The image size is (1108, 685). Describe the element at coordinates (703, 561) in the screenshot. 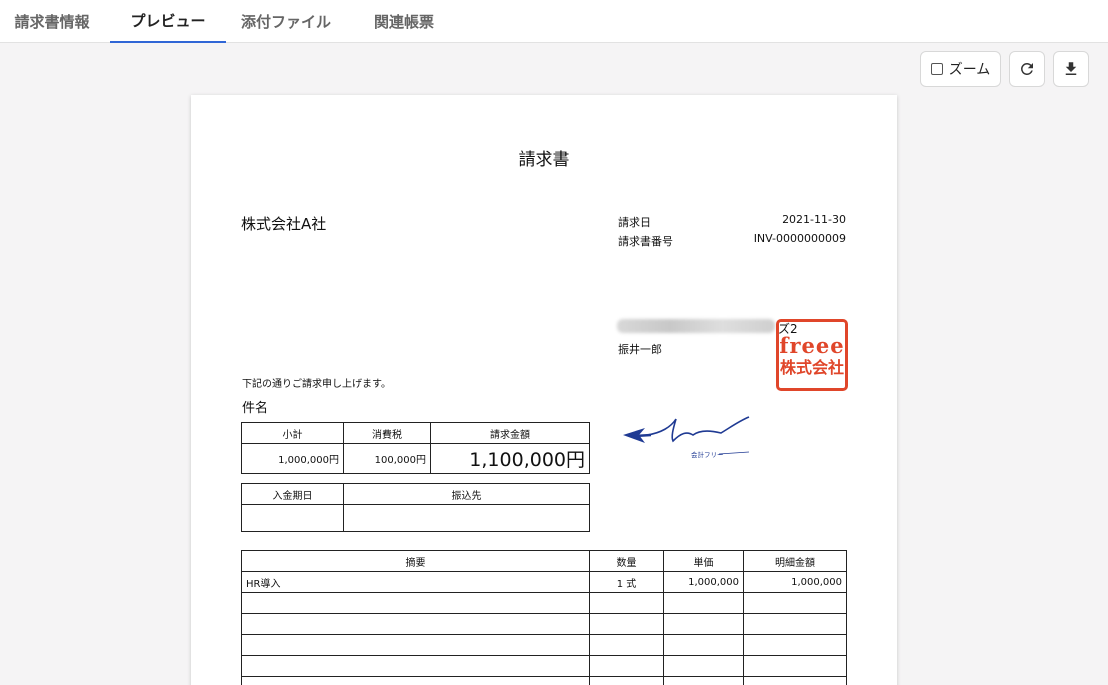

I see `unit-price-header: 単価` at that location.